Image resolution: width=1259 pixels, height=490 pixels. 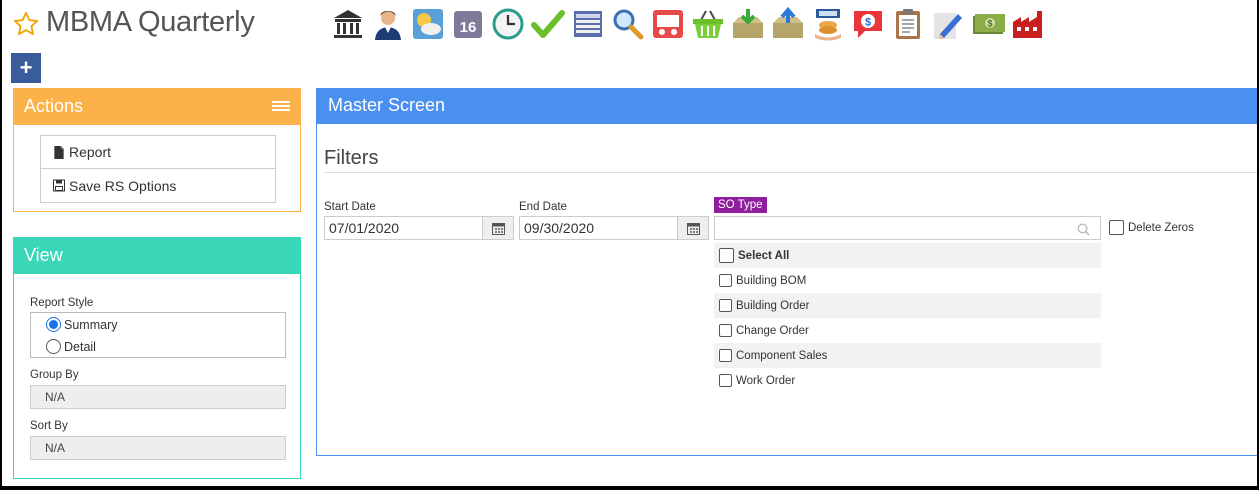 What do you see at coordinates (281, 107) in the screenshot?
I see `menu-icon` at bounding box center [281, 107].